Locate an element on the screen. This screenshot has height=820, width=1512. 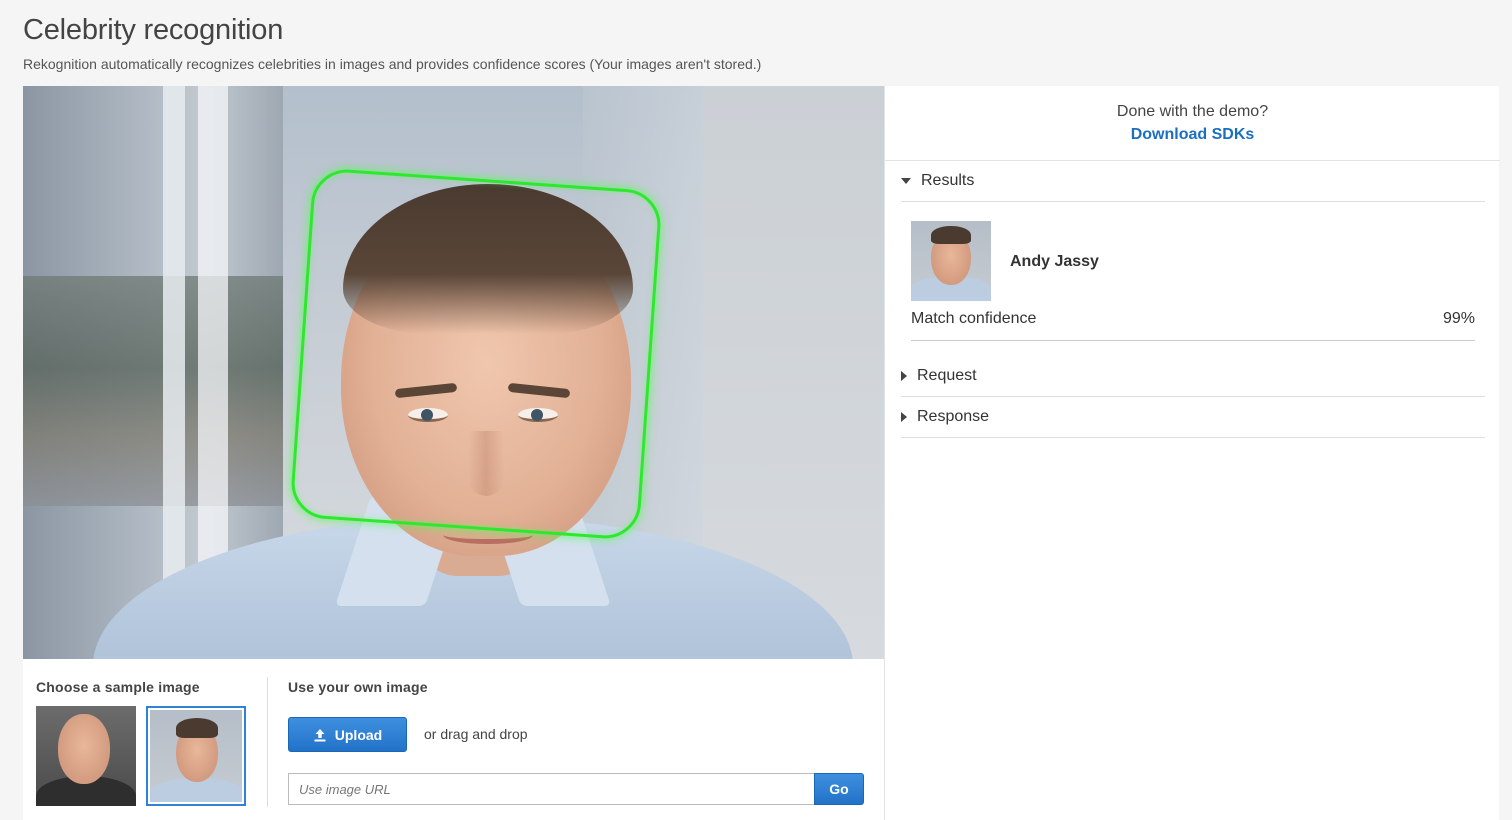
face-bounding-box is located at coordinates (476, 354).